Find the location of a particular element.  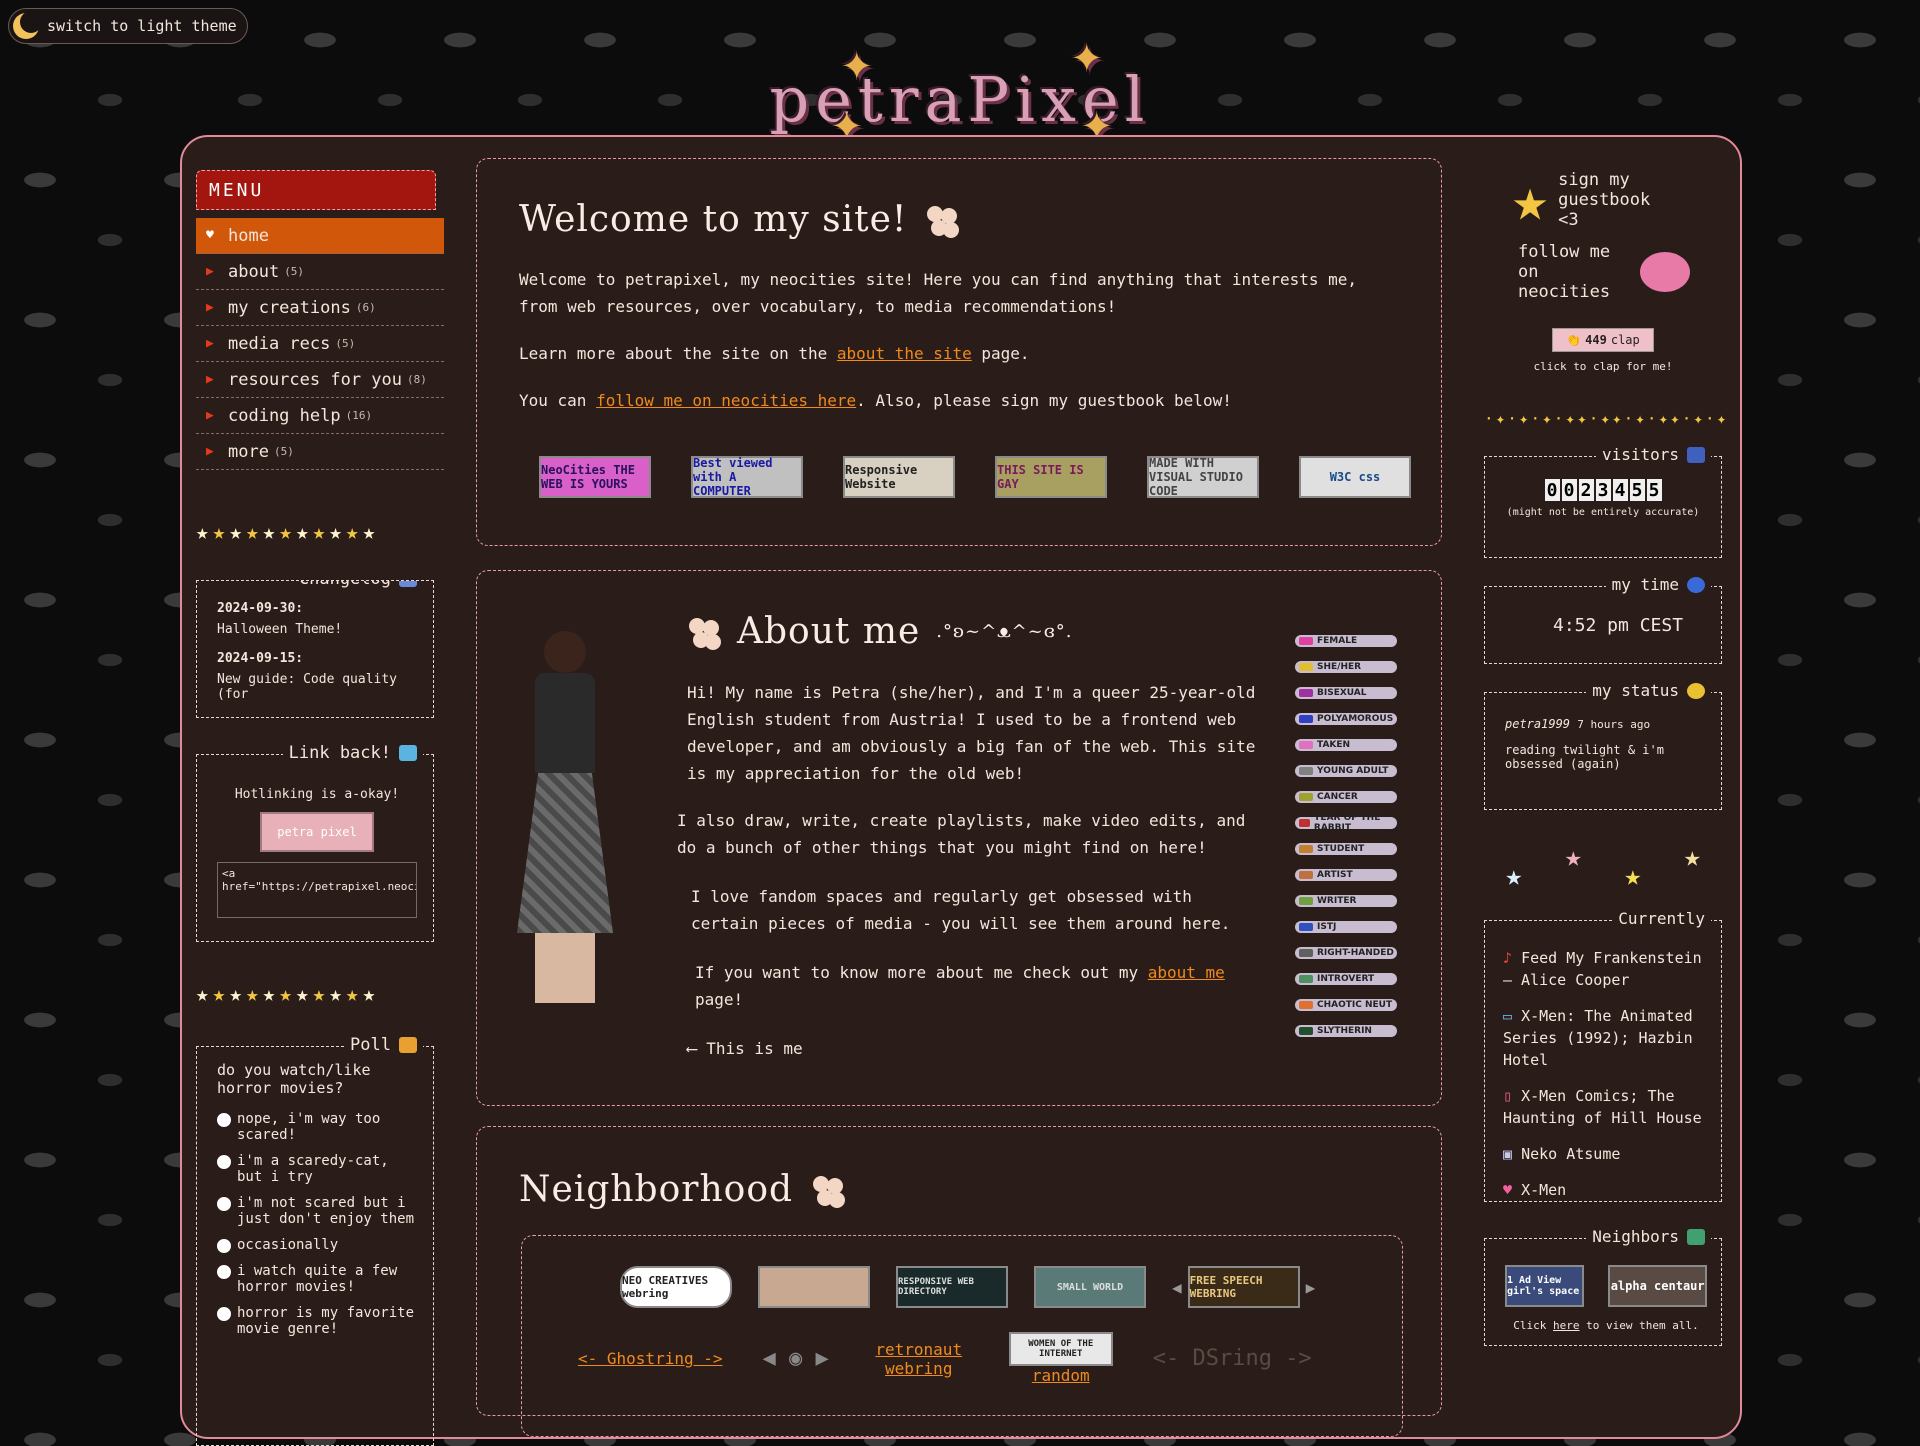

clap-button: 👏 449 clap is located at coordinates (1603, 340).